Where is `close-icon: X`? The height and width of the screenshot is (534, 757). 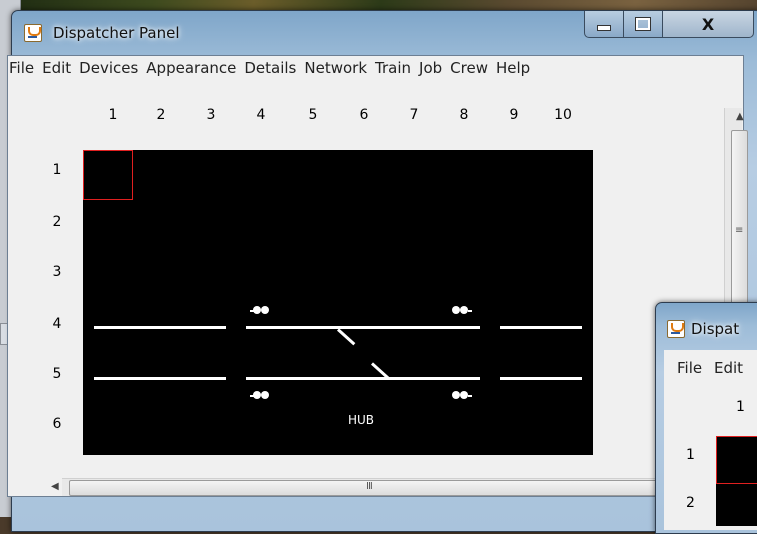 close-icon: X is located at coordinates (708, 24).